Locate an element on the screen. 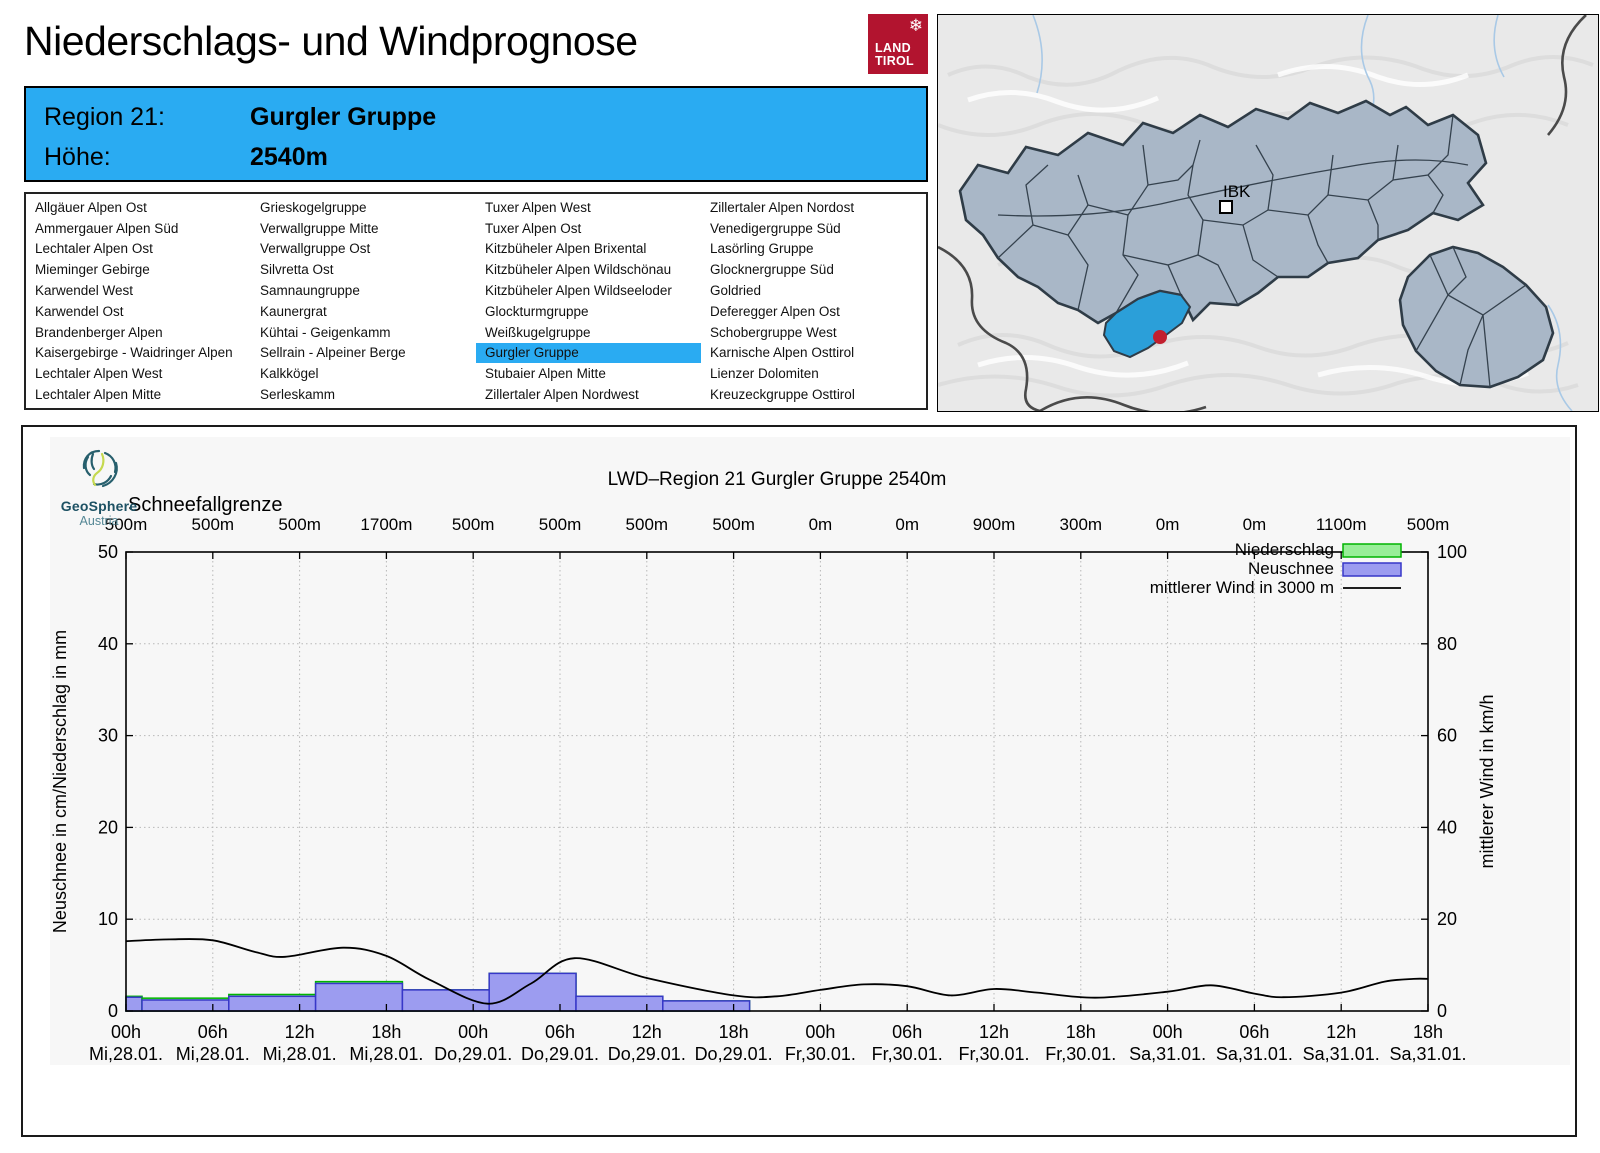 The height and width of the screenshot is (1153, 1600). region-list-item: Lechtaler Alpen Mitte is located at coordinates (138, 394).